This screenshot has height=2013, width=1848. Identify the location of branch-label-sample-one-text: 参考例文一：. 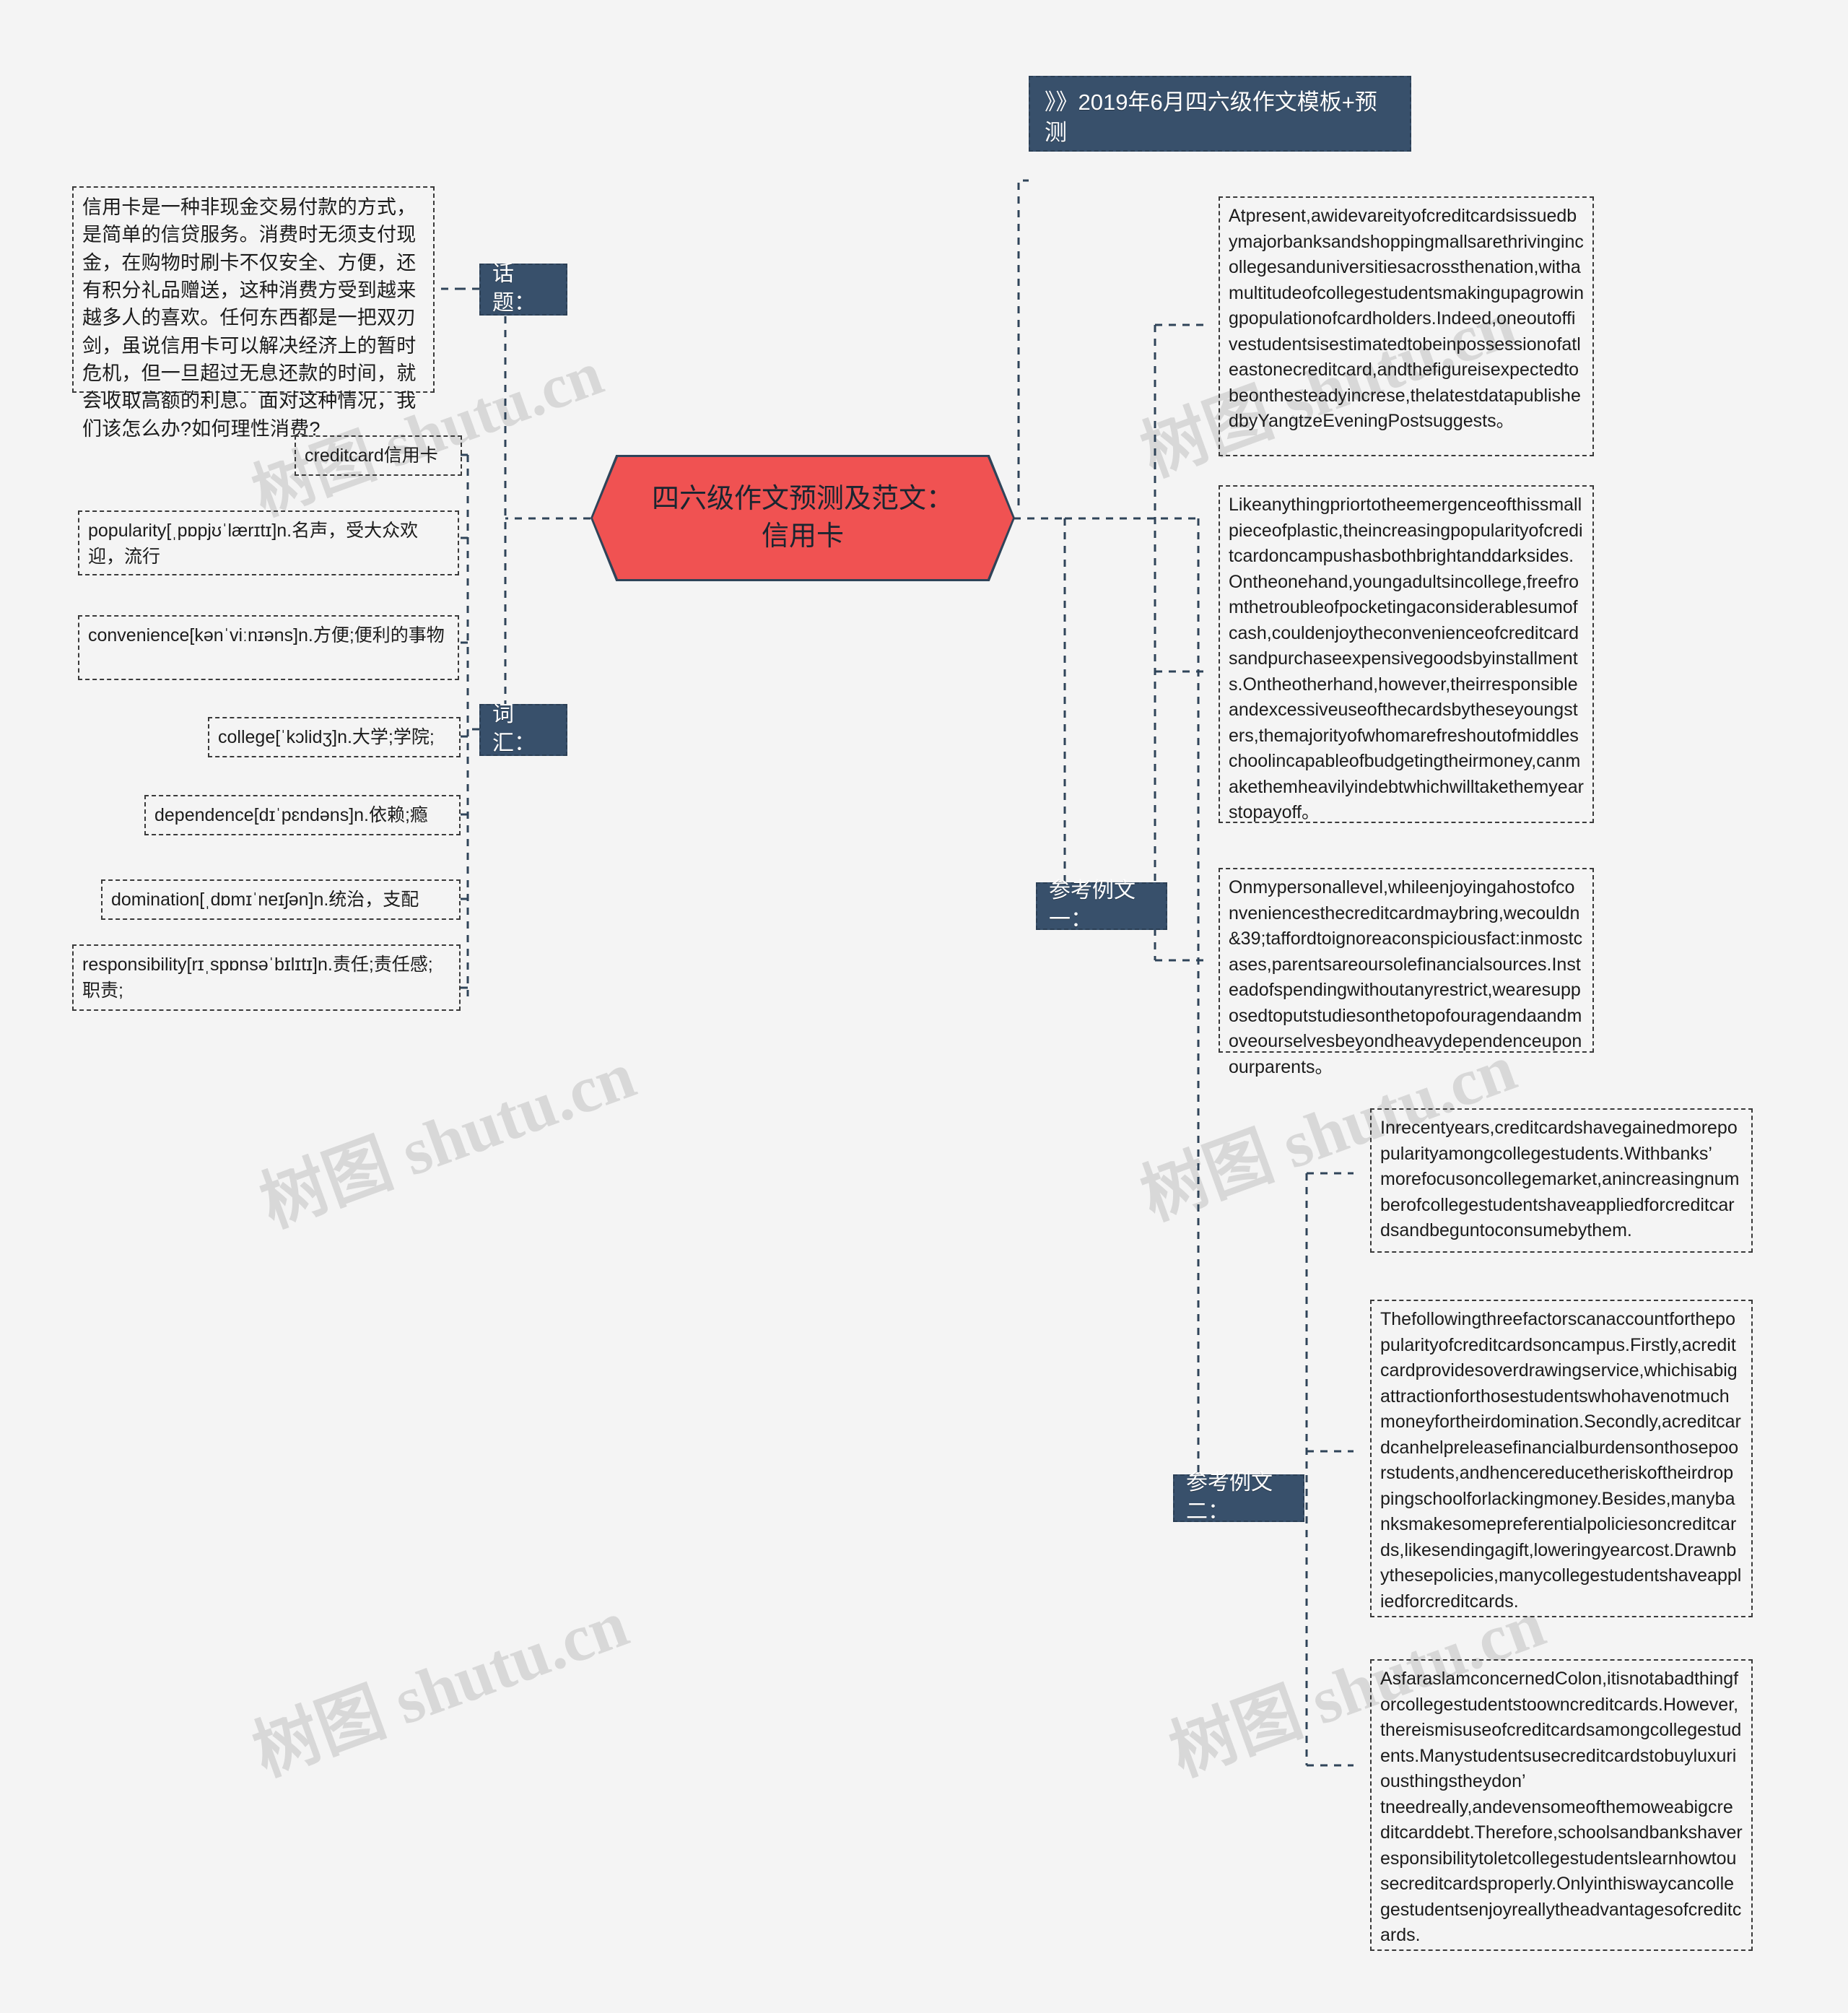
(1092, 905).